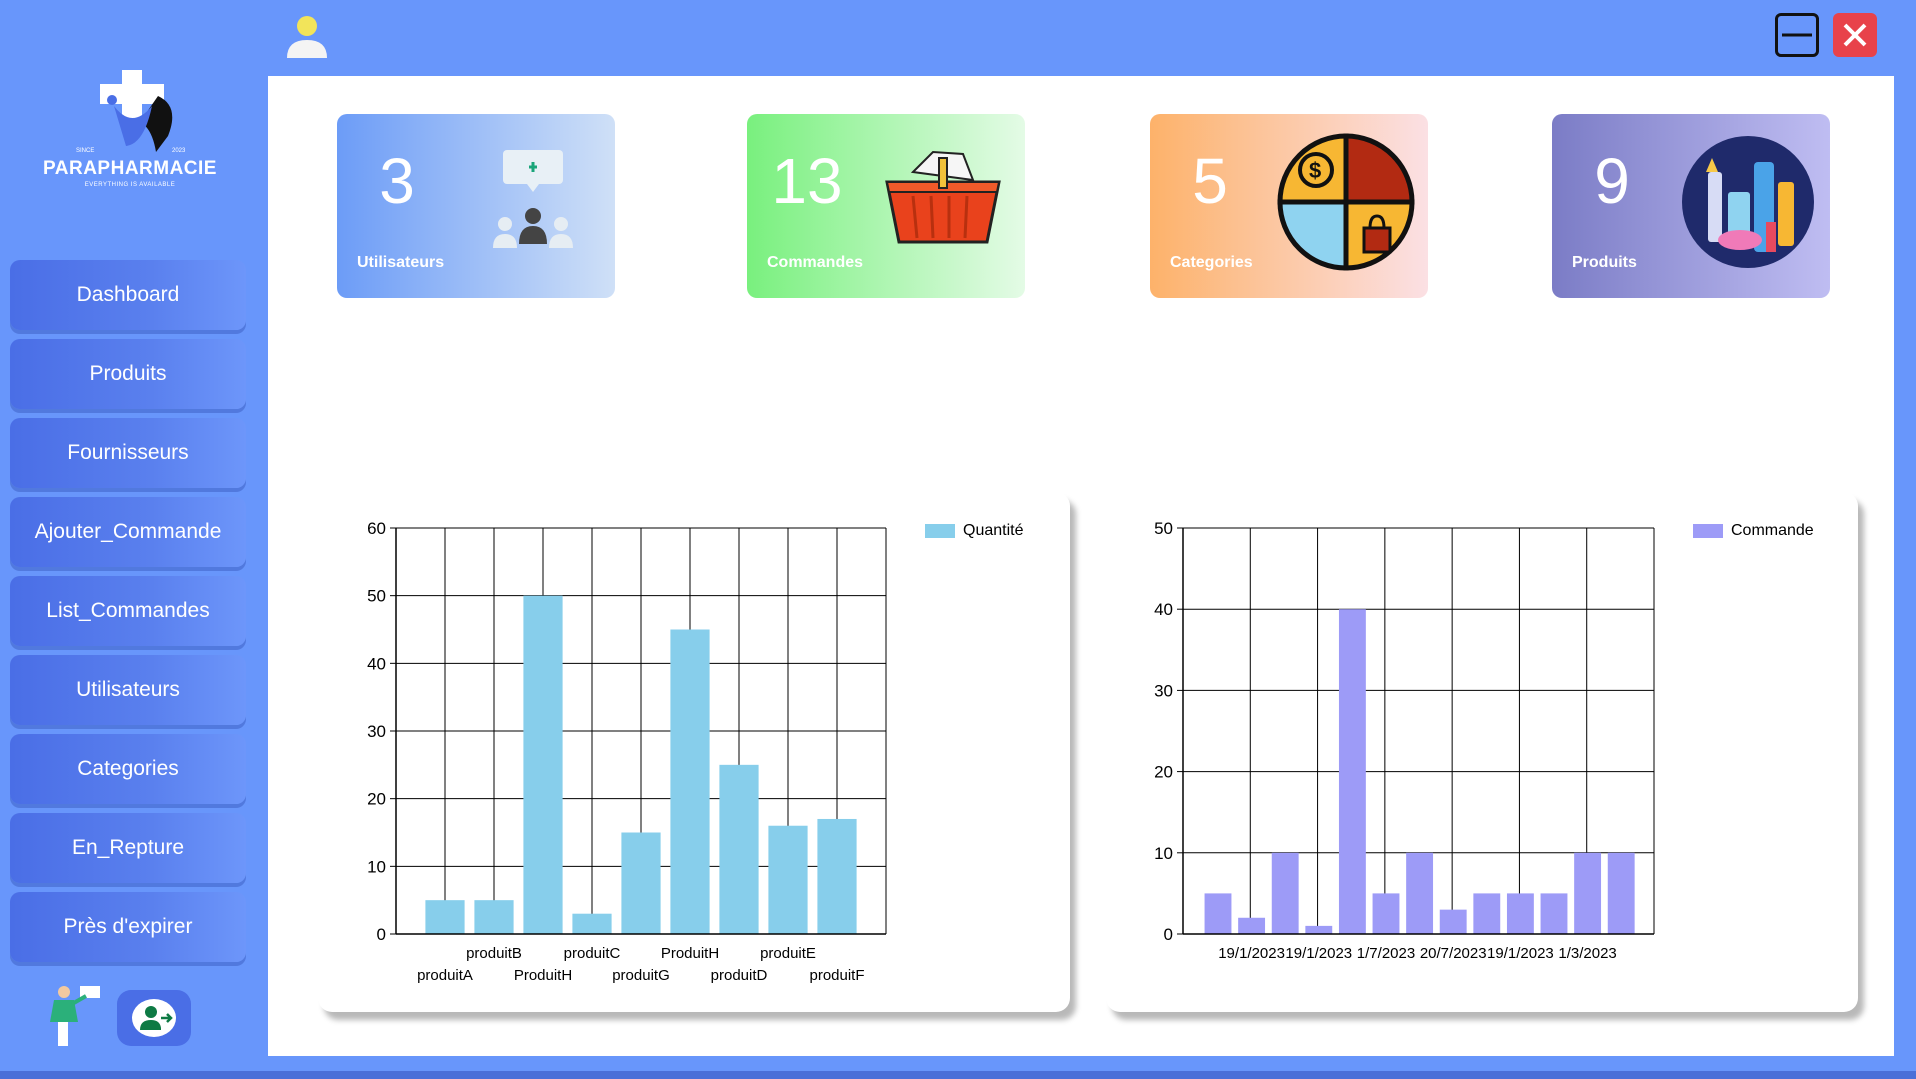  What do you see at coordinates (815, 262) in the screenshot?
I see `stat-label: Commandes` at bounding box center [815, 262].